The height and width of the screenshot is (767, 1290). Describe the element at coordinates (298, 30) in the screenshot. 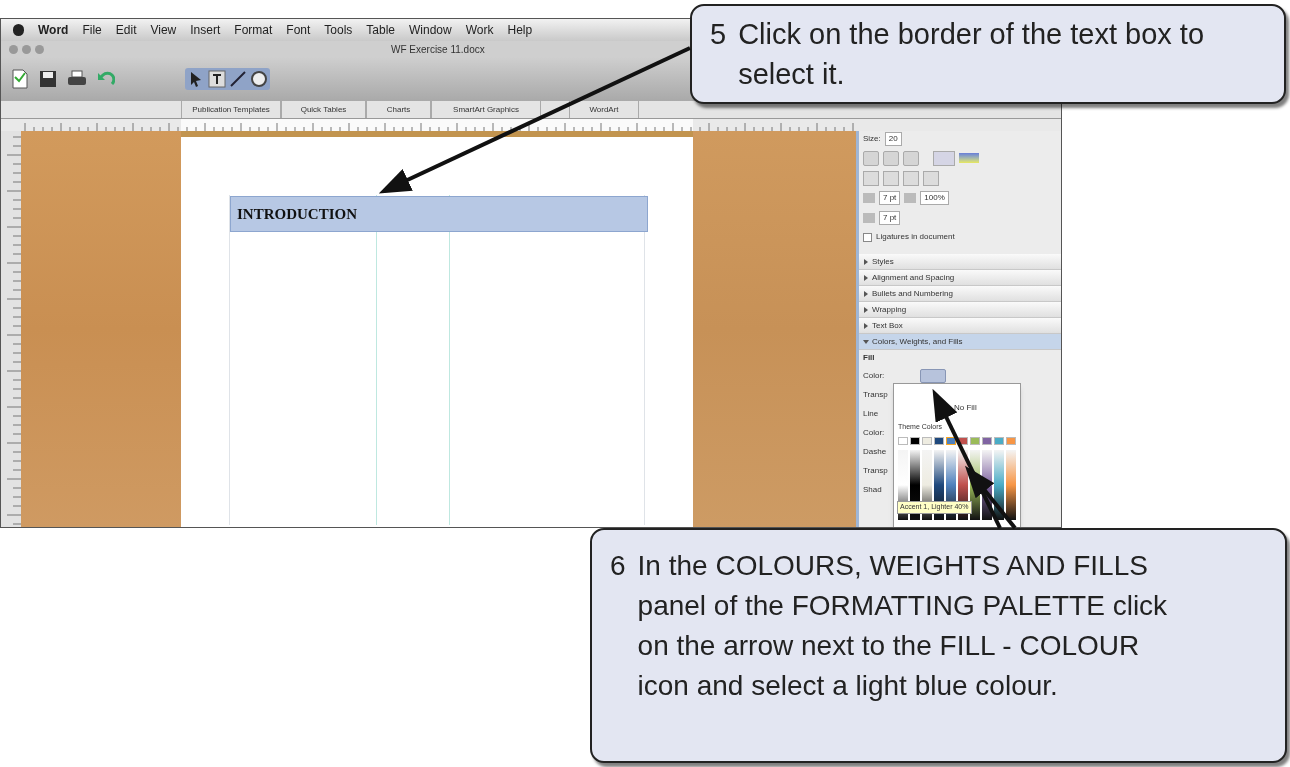

I see `menu-item: Font` at that location.